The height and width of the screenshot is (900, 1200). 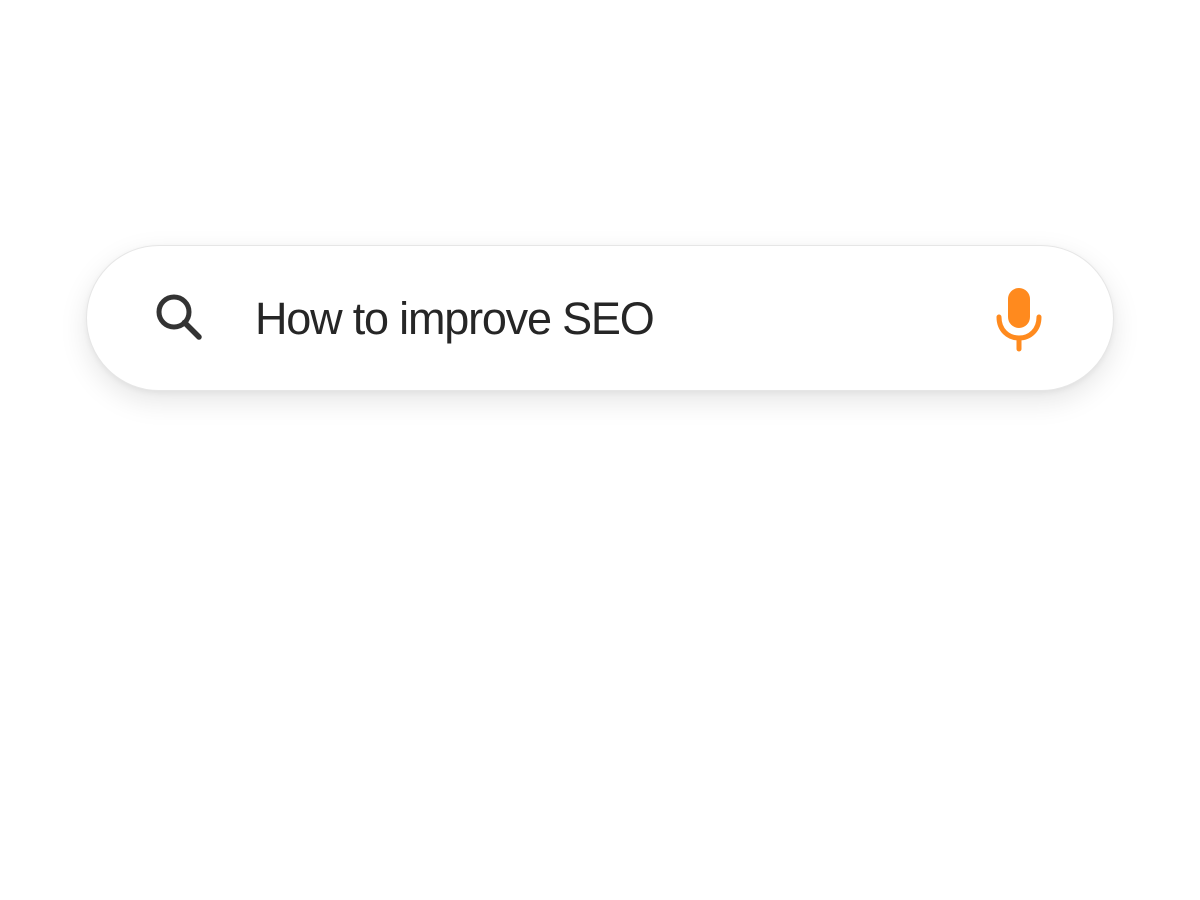 I want to click on voice-search-button, so click(x=1019, y=319).